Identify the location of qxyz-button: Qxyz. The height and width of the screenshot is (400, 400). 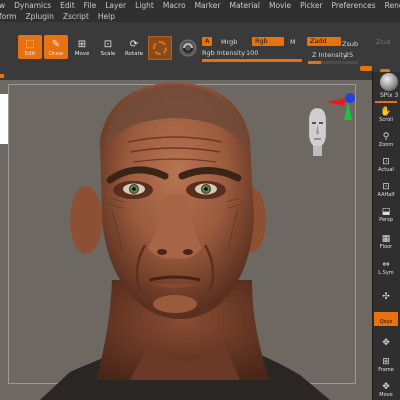
(386, 319).